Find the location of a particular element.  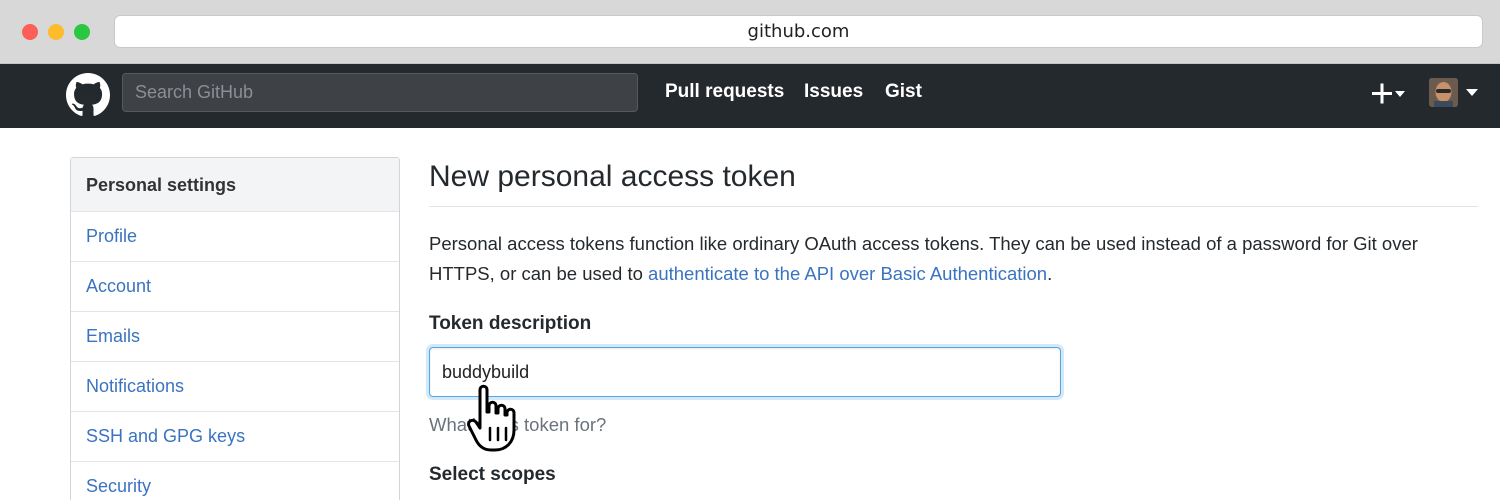

sidebar-item-profile: Profile is located at coordinates (235, 237).